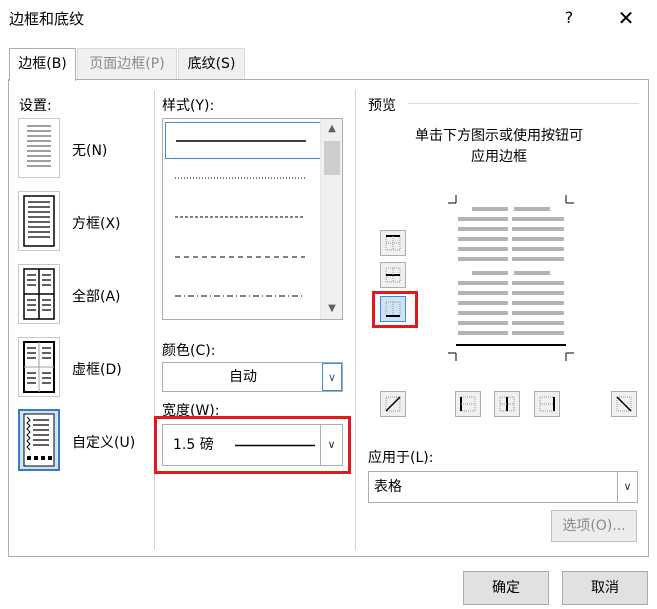 The height and width of the screenshot is (609, 657). What do you see at coordinates (499, 157) in the screenshot?
I see `preview-hint: 应用边框` at bounding box center [499, 157].